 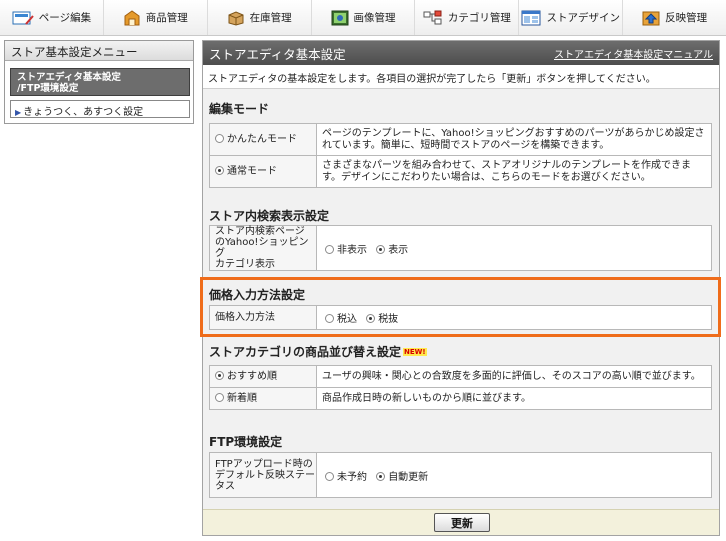 I want to click on sidebar-item-delivery-settings: ▶ きょうつく、あすつく設定, so click(x=100, y=109).